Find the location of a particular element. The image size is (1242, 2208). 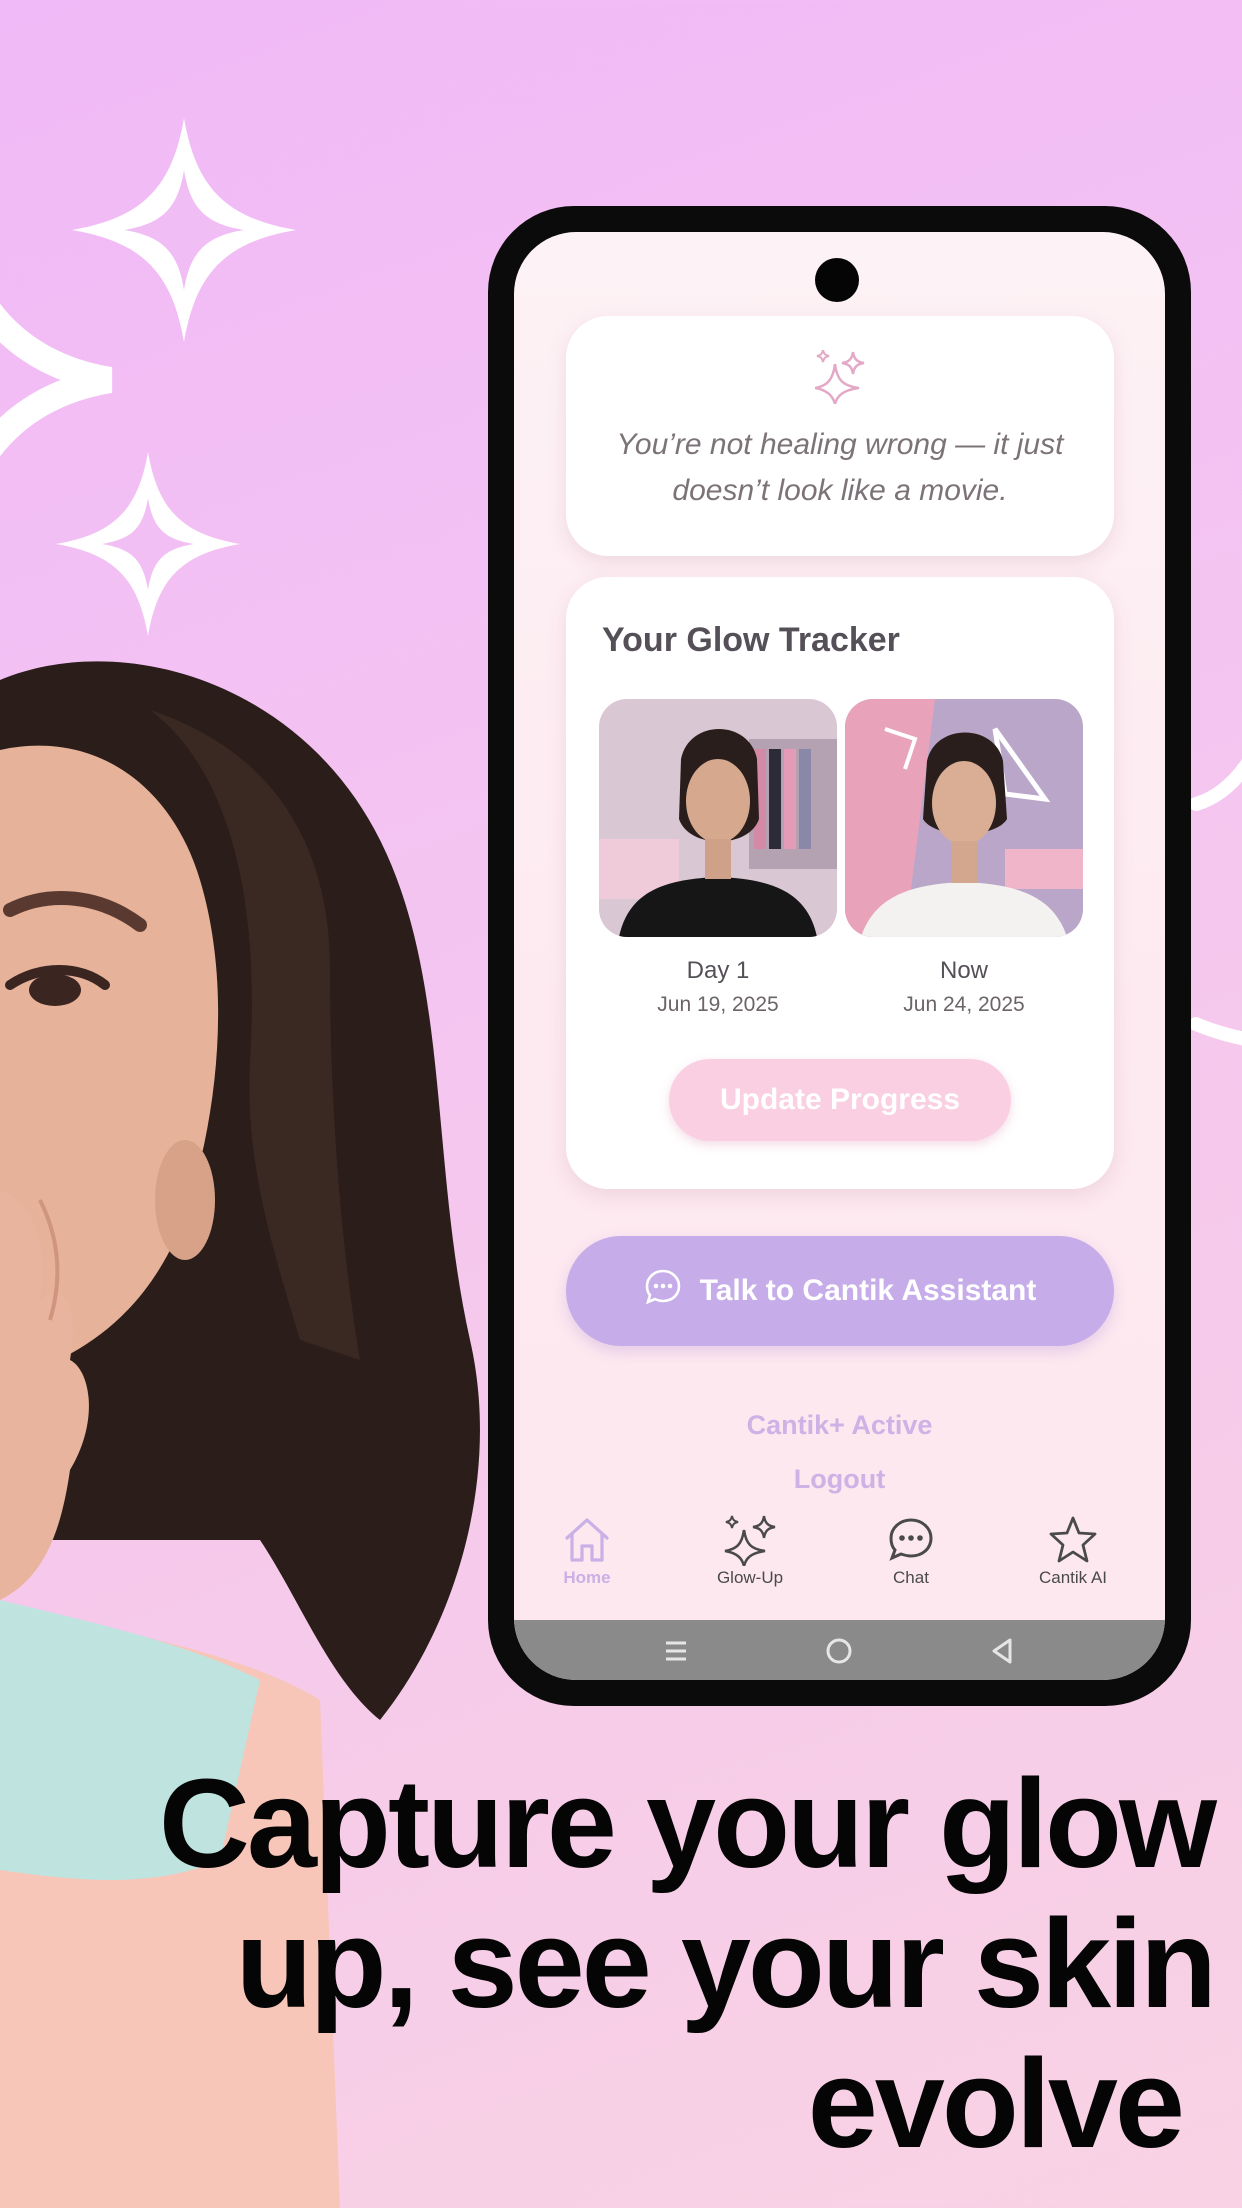

cantik-plus-status-link: Cantik+ Active is located at coordinates (839, 1425).